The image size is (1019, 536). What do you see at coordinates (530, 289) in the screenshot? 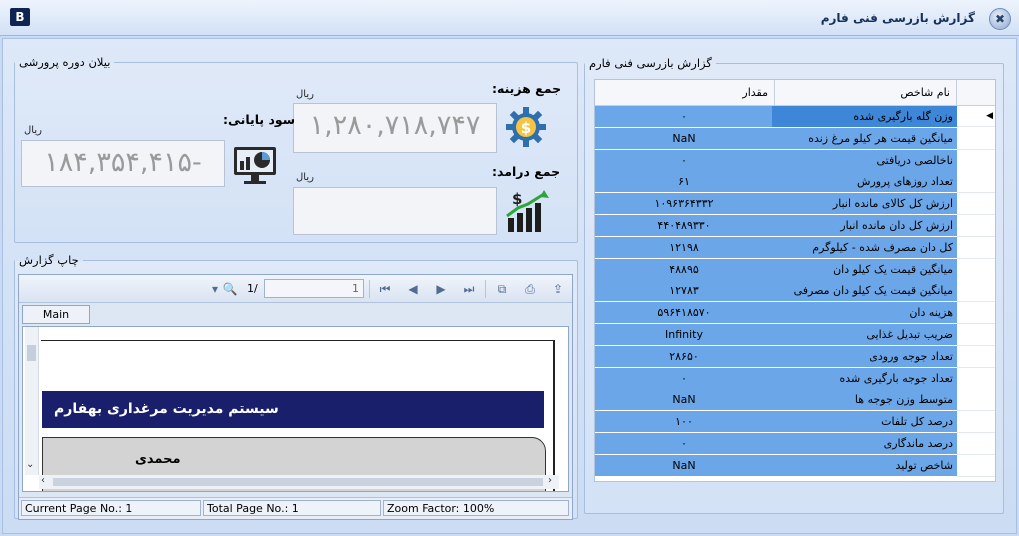
I see `print-icon: ⎙` at bounding box center [530, 289].